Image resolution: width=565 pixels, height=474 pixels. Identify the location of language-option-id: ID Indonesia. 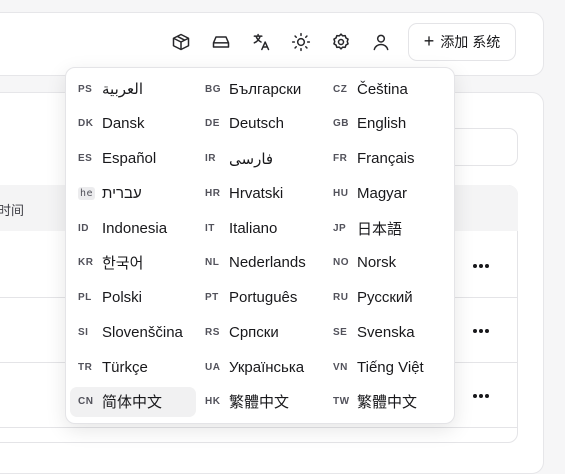
(133, 228).